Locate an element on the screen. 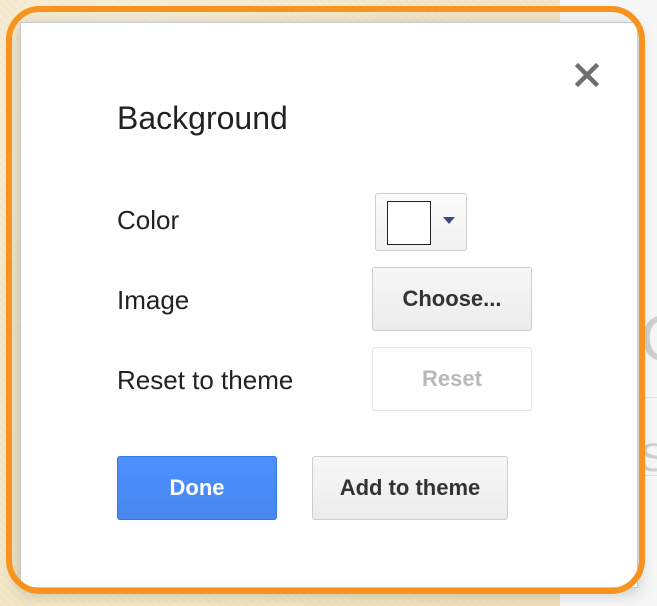 The height and width of the screenshot is (606, 657). image-label: Image is located at coordinates (153, 300).